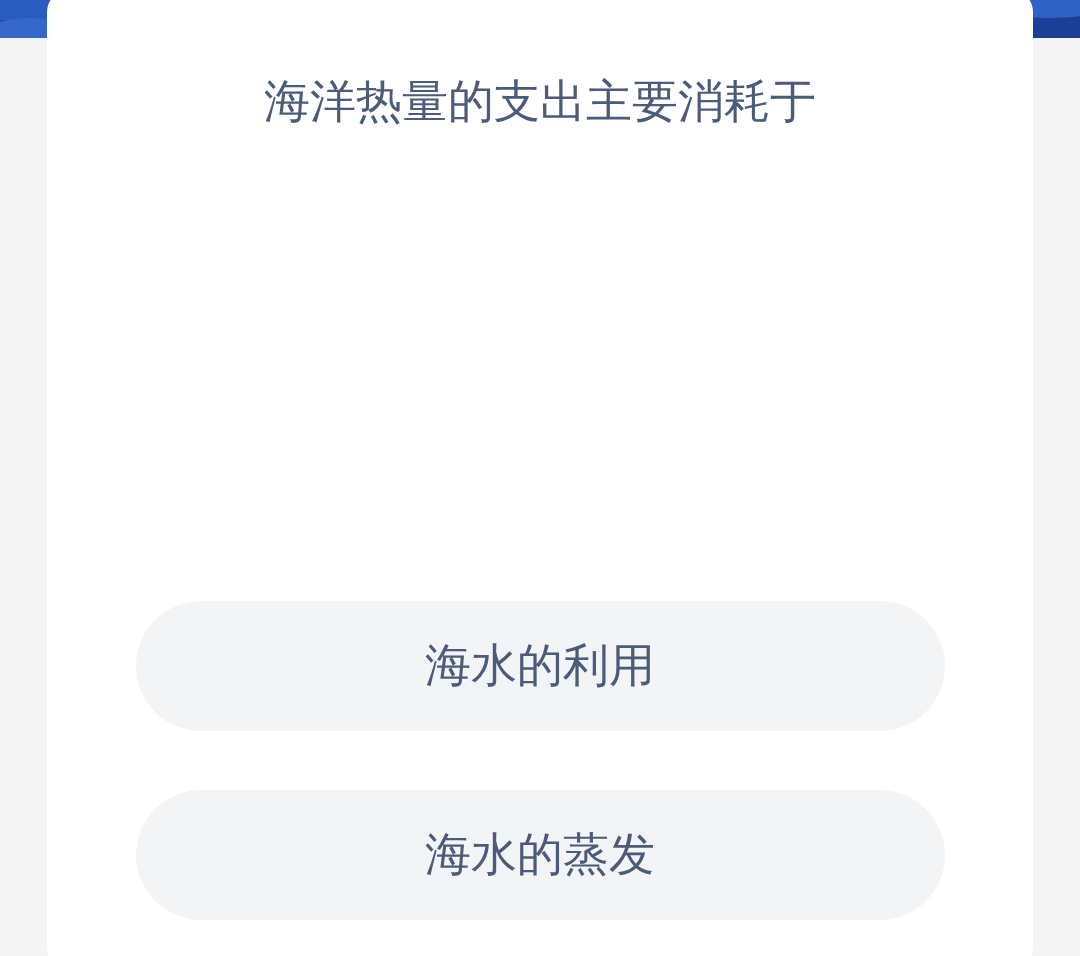  What do you see at coordinates (540, 855) in the screenshot?
I see `answer-option: 海水的蒸发` at bounding box center [540, 855].